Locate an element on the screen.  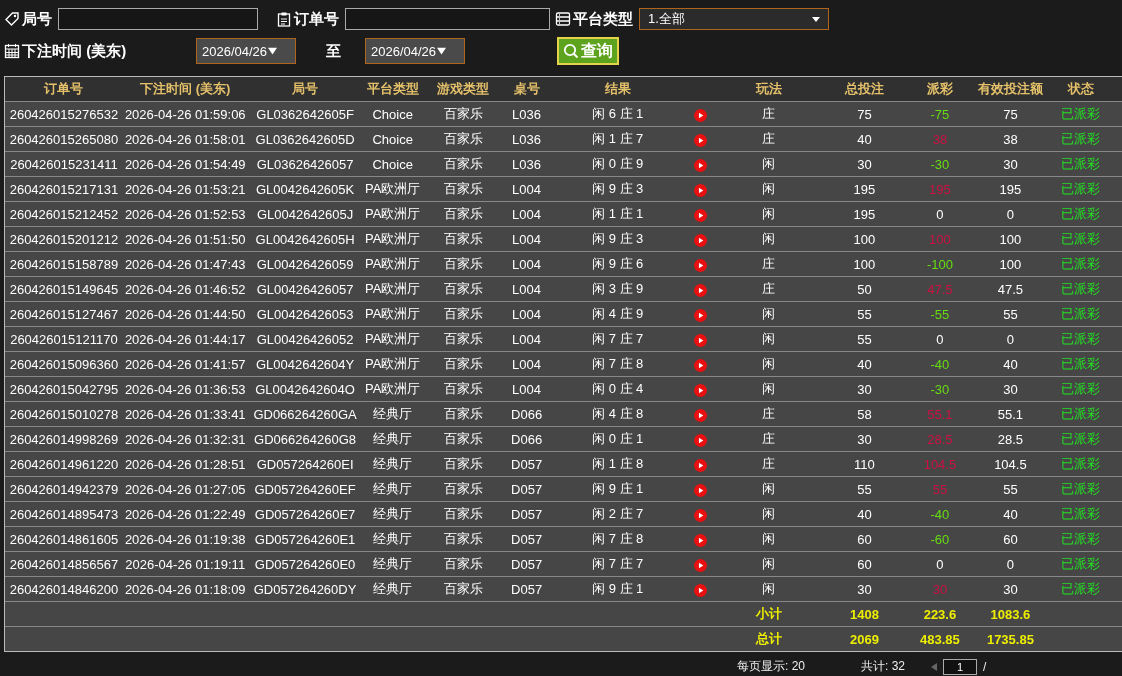
table-cell: 110 is located at coordinates (864, 464).